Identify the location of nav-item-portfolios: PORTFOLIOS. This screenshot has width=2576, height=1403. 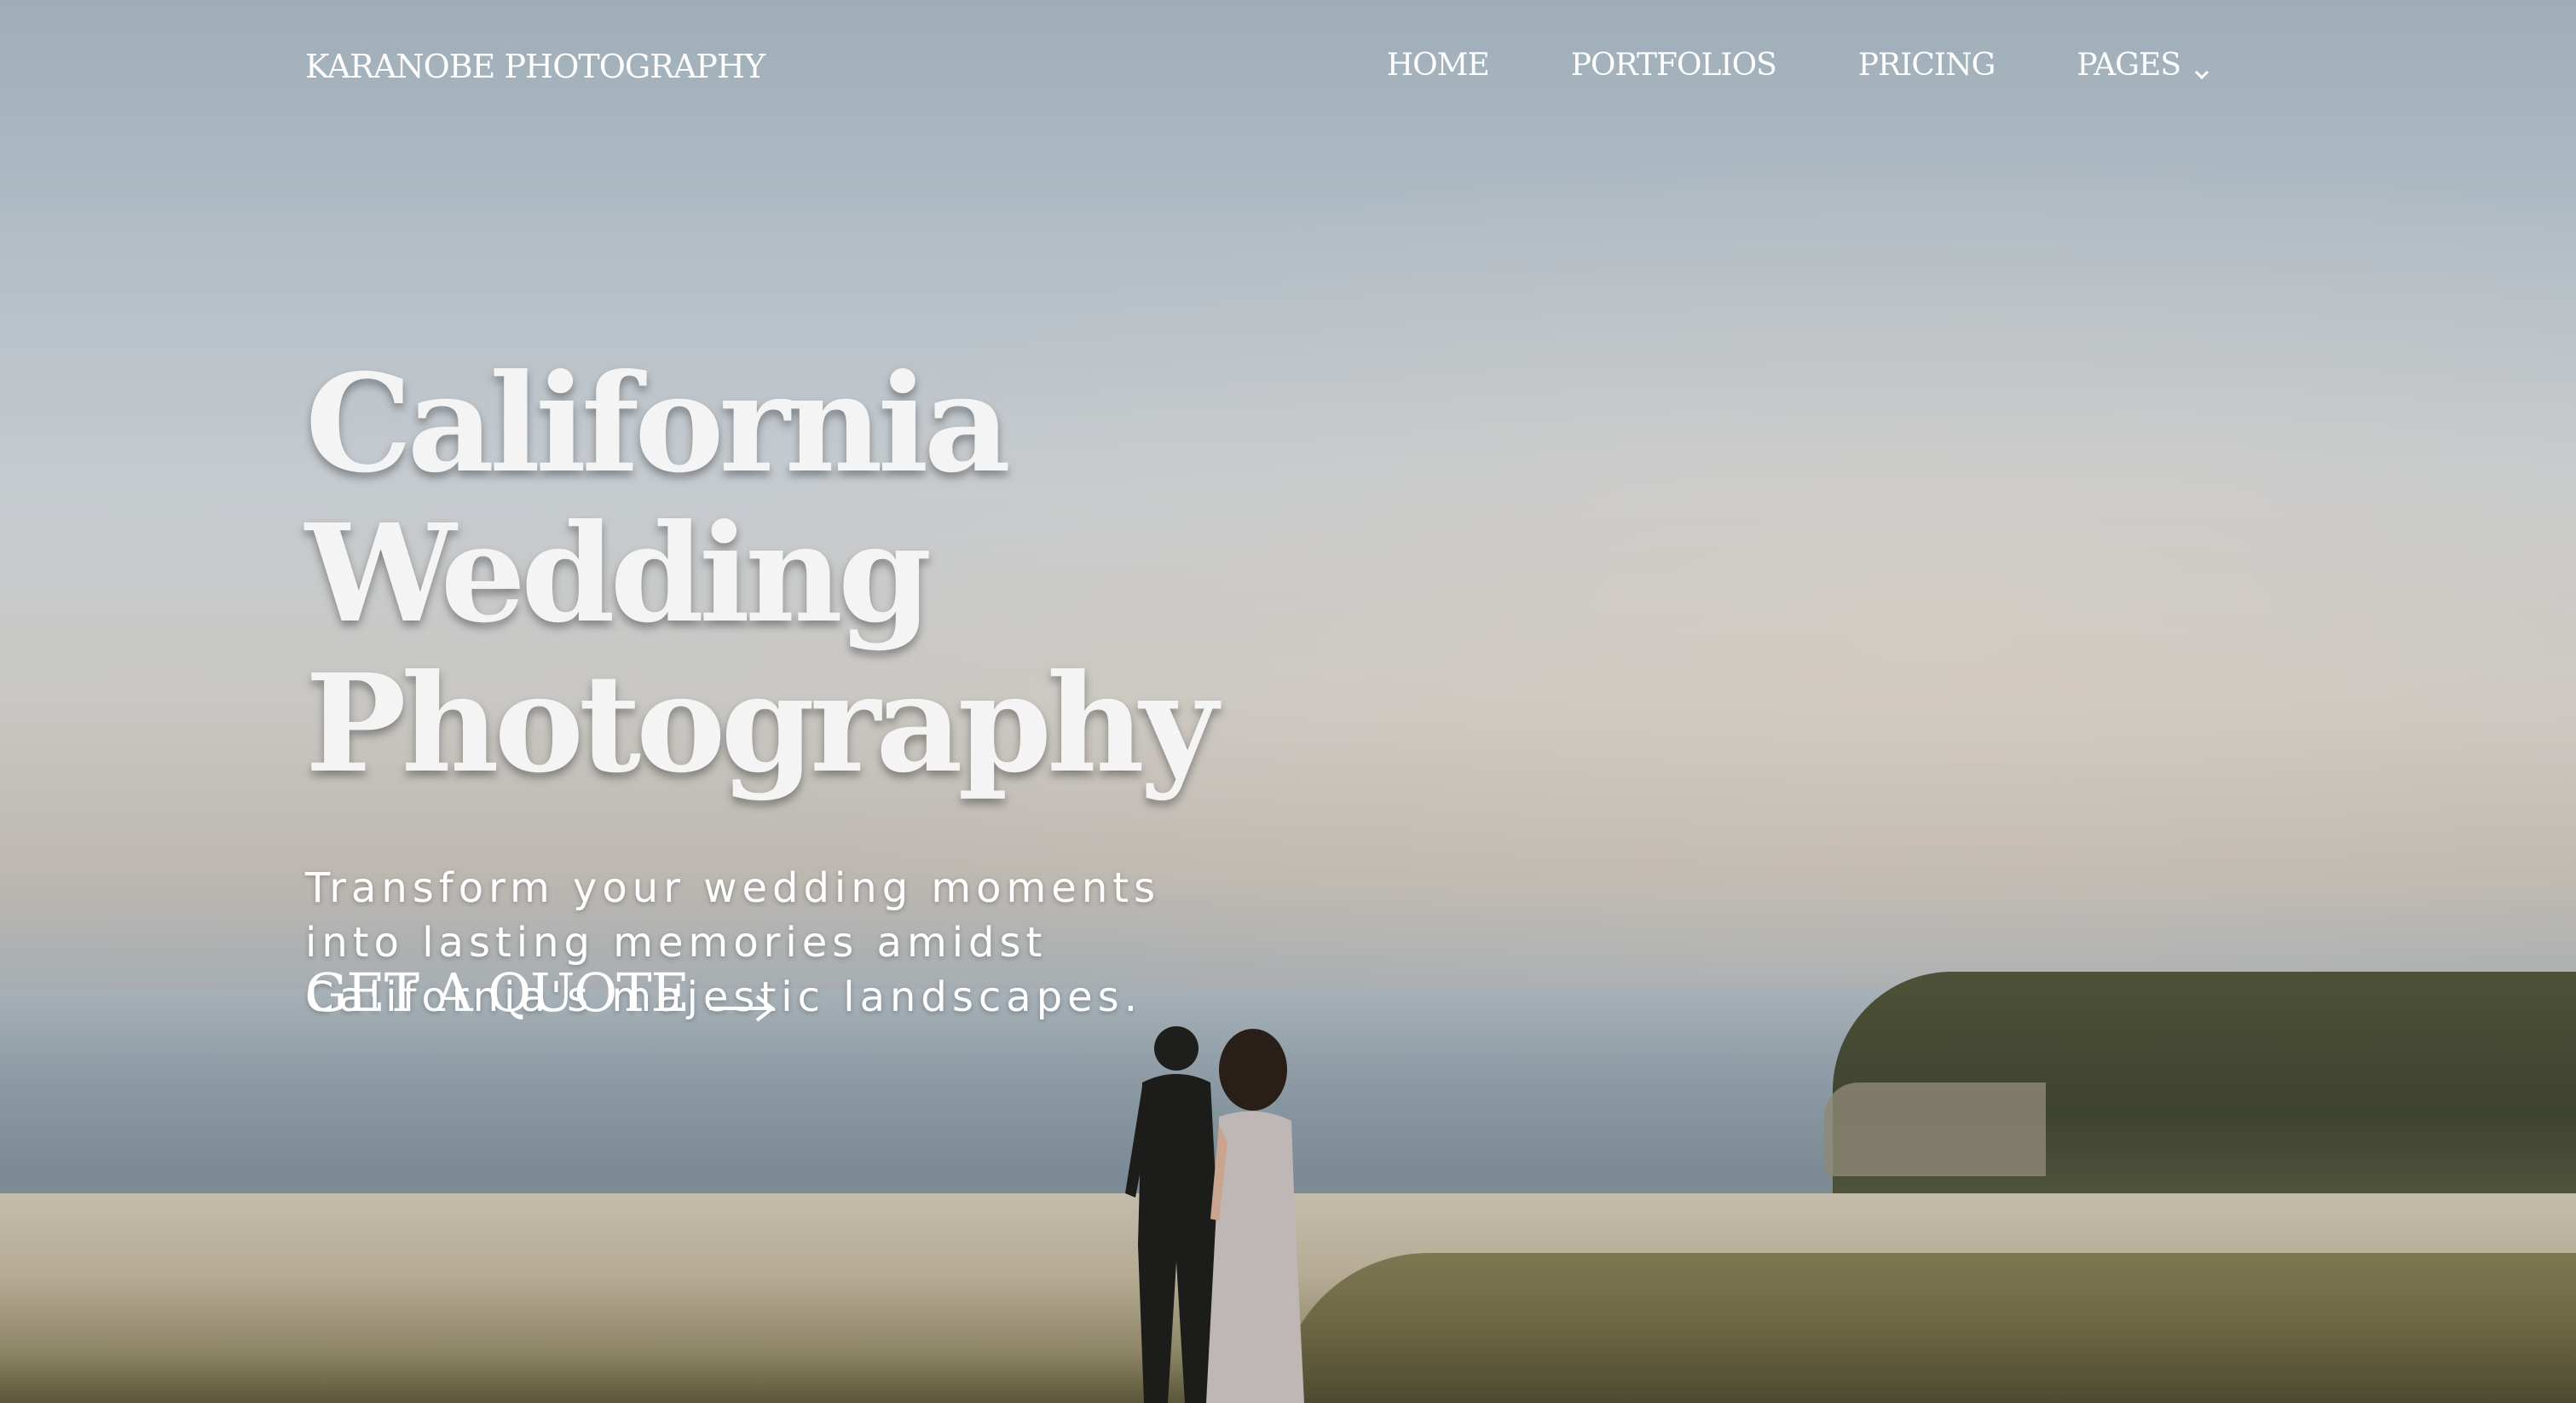
(1673, 65).